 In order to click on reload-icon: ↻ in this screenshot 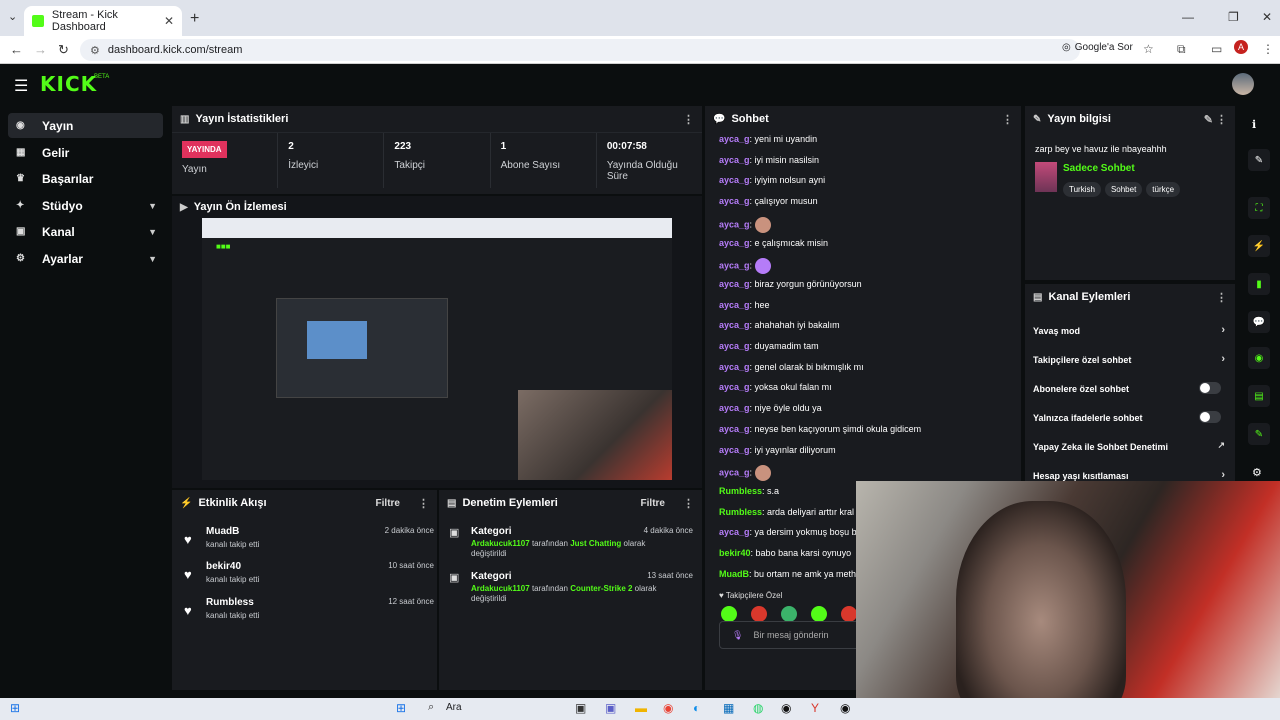, I will do `click(63, 50)`.